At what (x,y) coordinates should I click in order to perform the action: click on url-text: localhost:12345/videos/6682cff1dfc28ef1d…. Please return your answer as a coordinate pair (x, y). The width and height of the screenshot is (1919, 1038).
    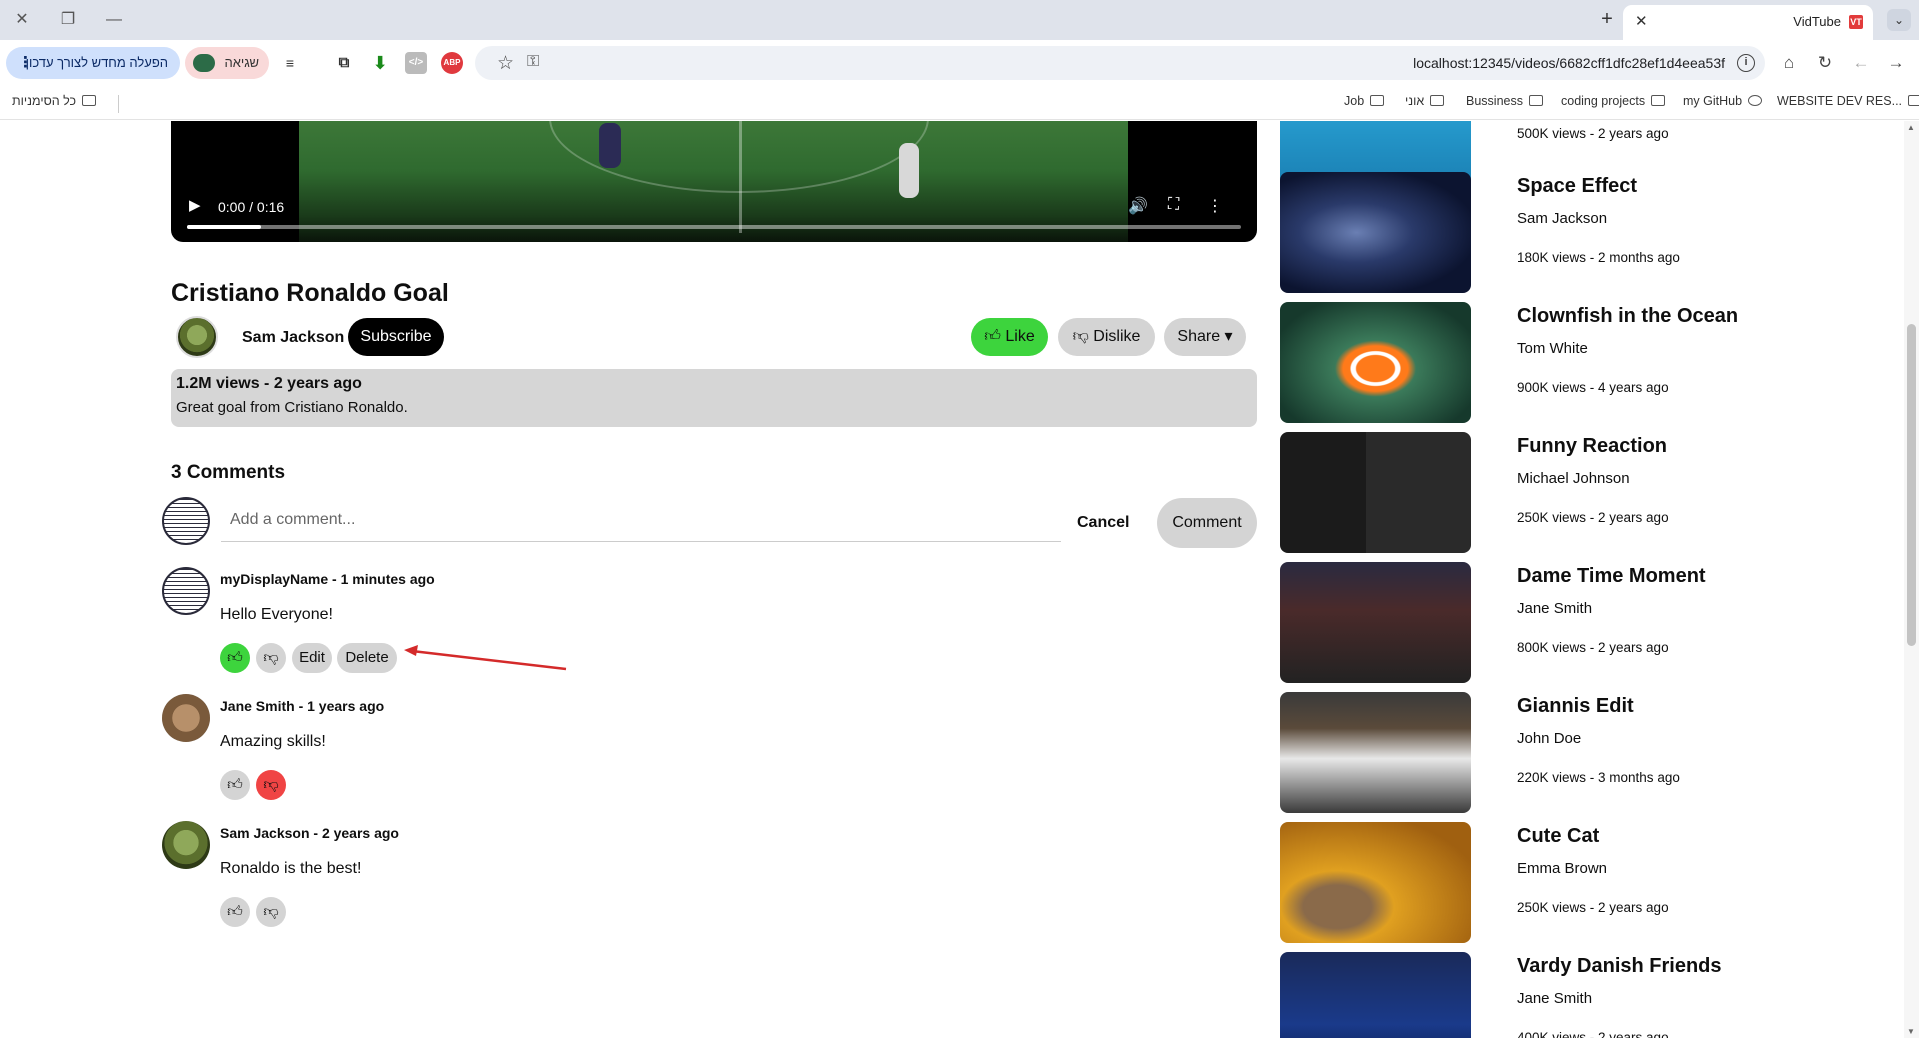
    Looking at the image, I should click on (1569, 63).